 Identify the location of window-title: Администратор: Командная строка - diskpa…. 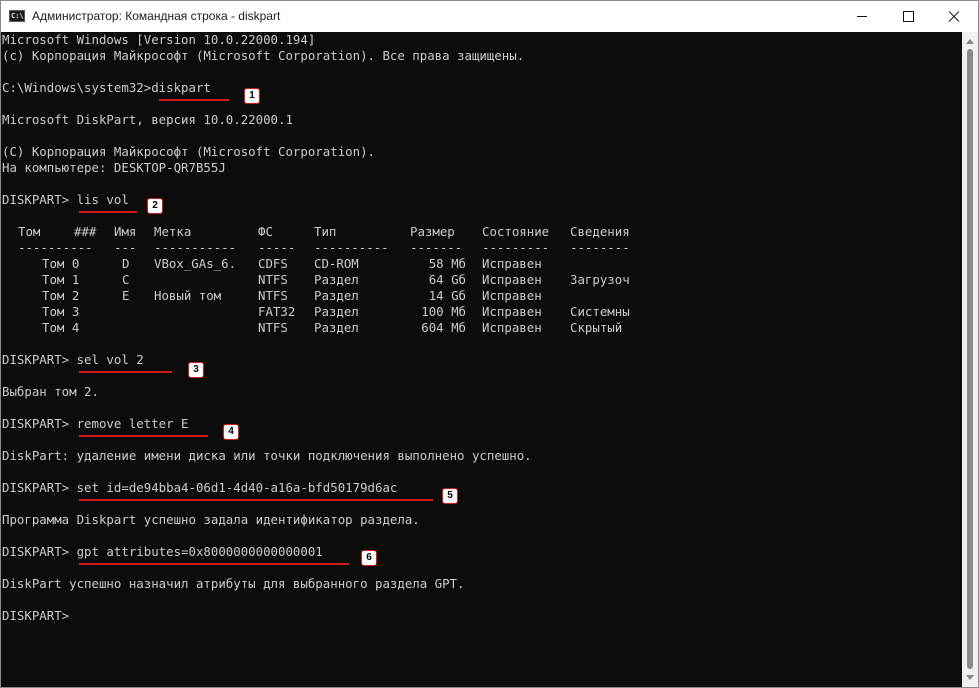
(156, 16).